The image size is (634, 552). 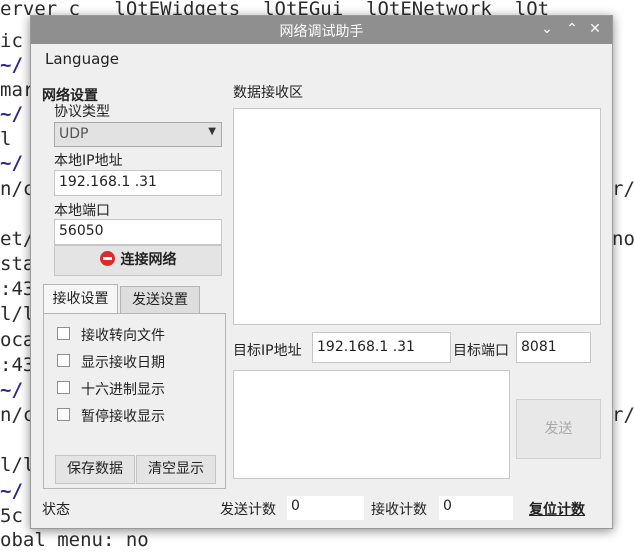 I want to click on local-ip-input: 192.168.1 .31, so click(x=138, y=183).